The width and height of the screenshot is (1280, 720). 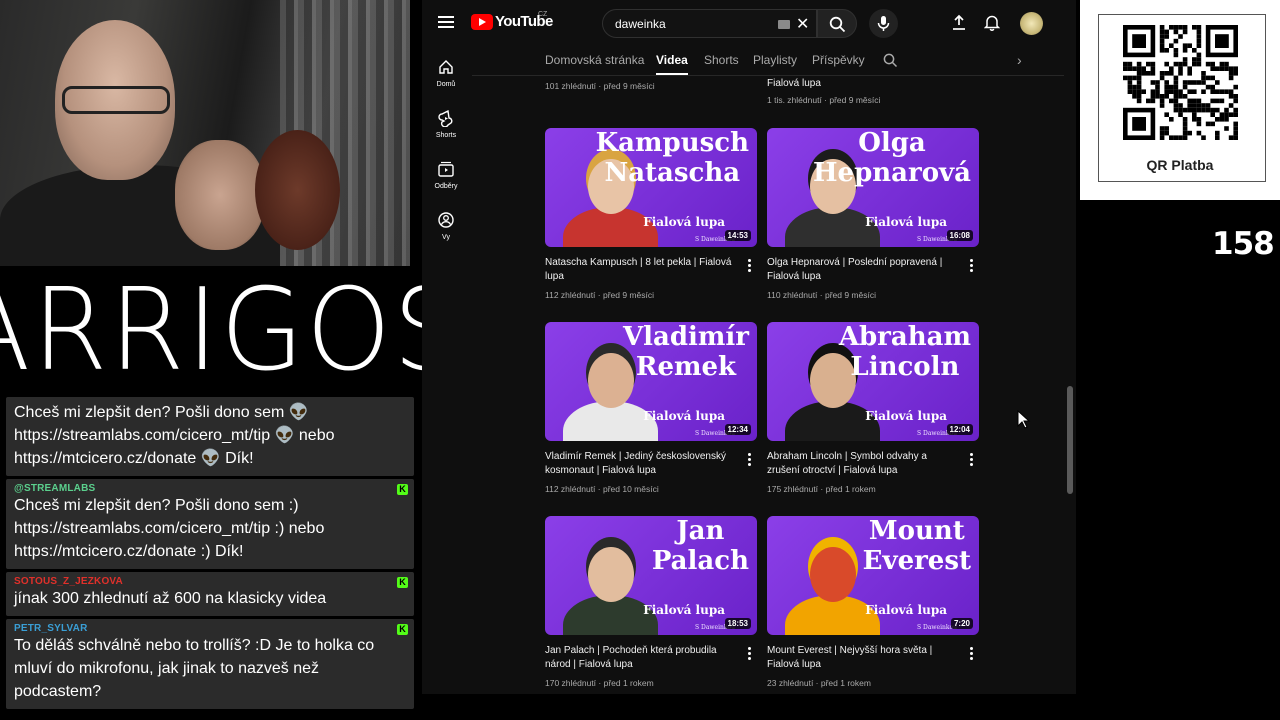 What do you see at coordinates (1031, 23) in the screenshot?
I see `account-avatar` at bounding box center [1031, 23].